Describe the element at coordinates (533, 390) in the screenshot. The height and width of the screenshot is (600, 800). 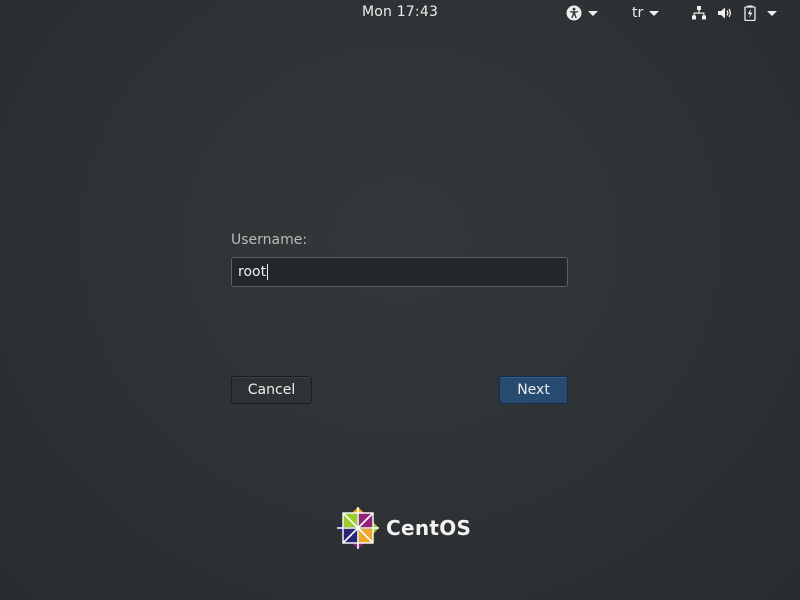
I see `next-button: Next` at that location.